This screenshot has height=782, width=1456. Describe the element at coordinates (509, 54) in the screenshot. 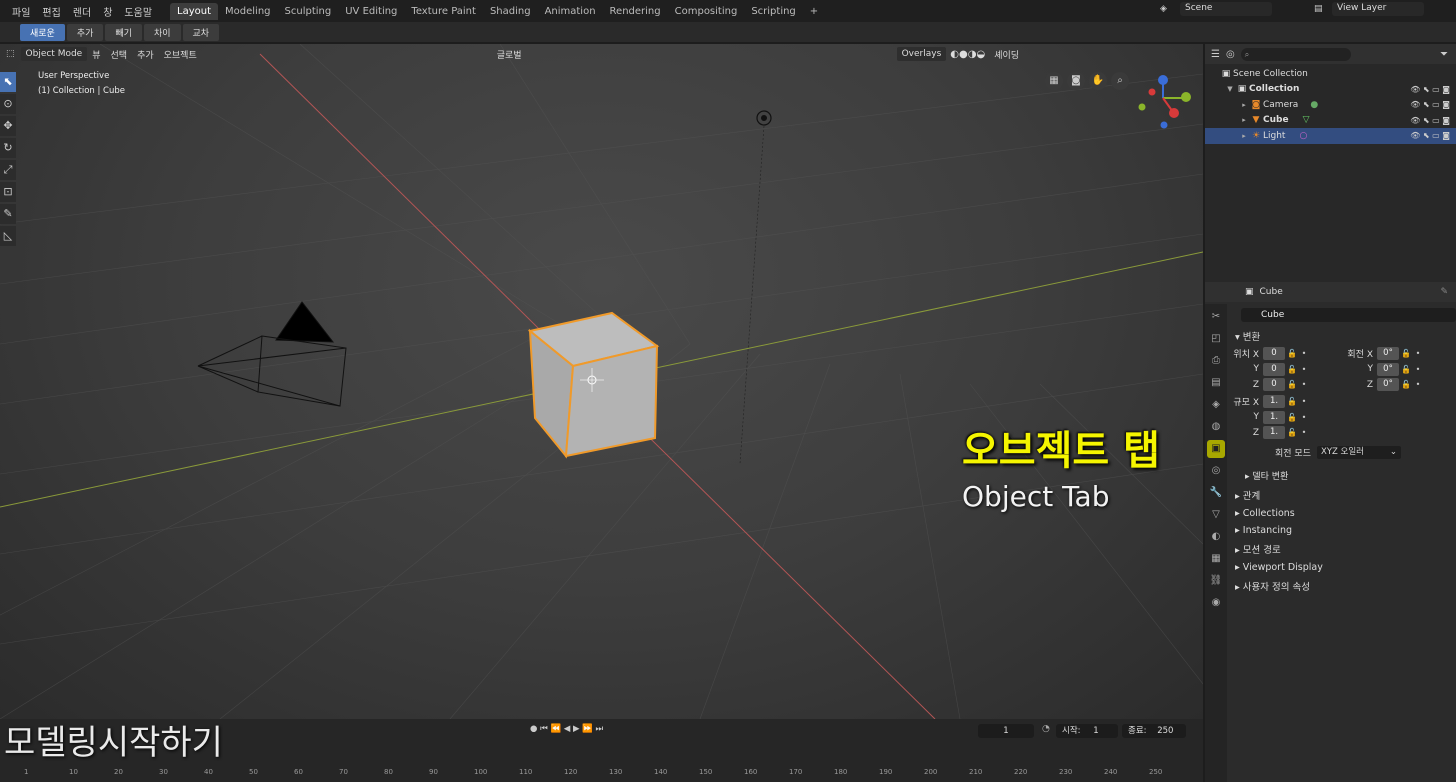

I see `transform-orientation-dropdown: 글로벌` at that location.